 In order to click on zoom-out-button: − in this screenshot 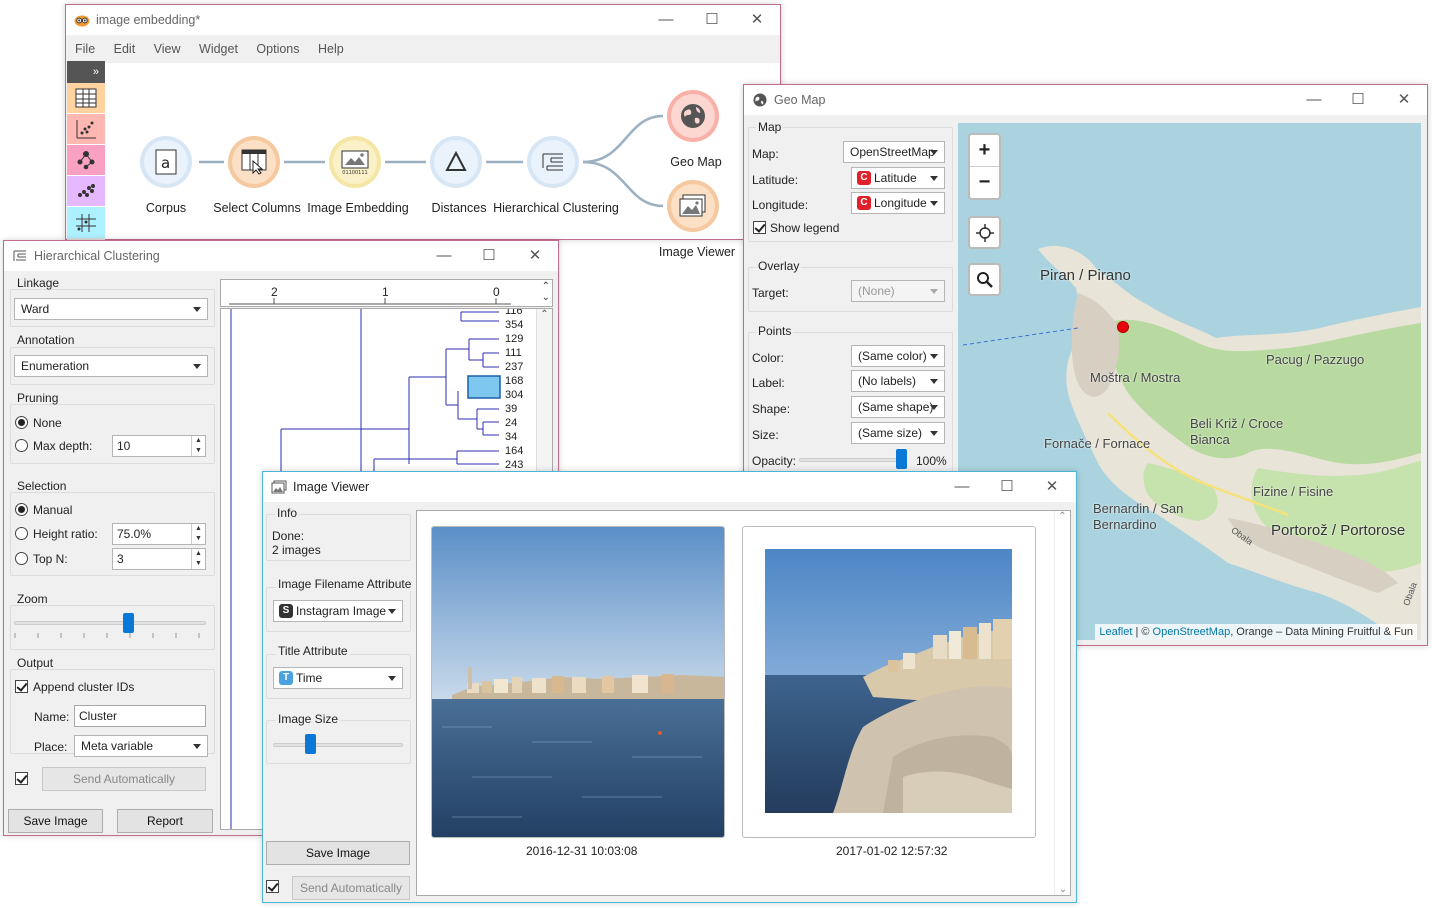, I will do `click(984, 182)`.